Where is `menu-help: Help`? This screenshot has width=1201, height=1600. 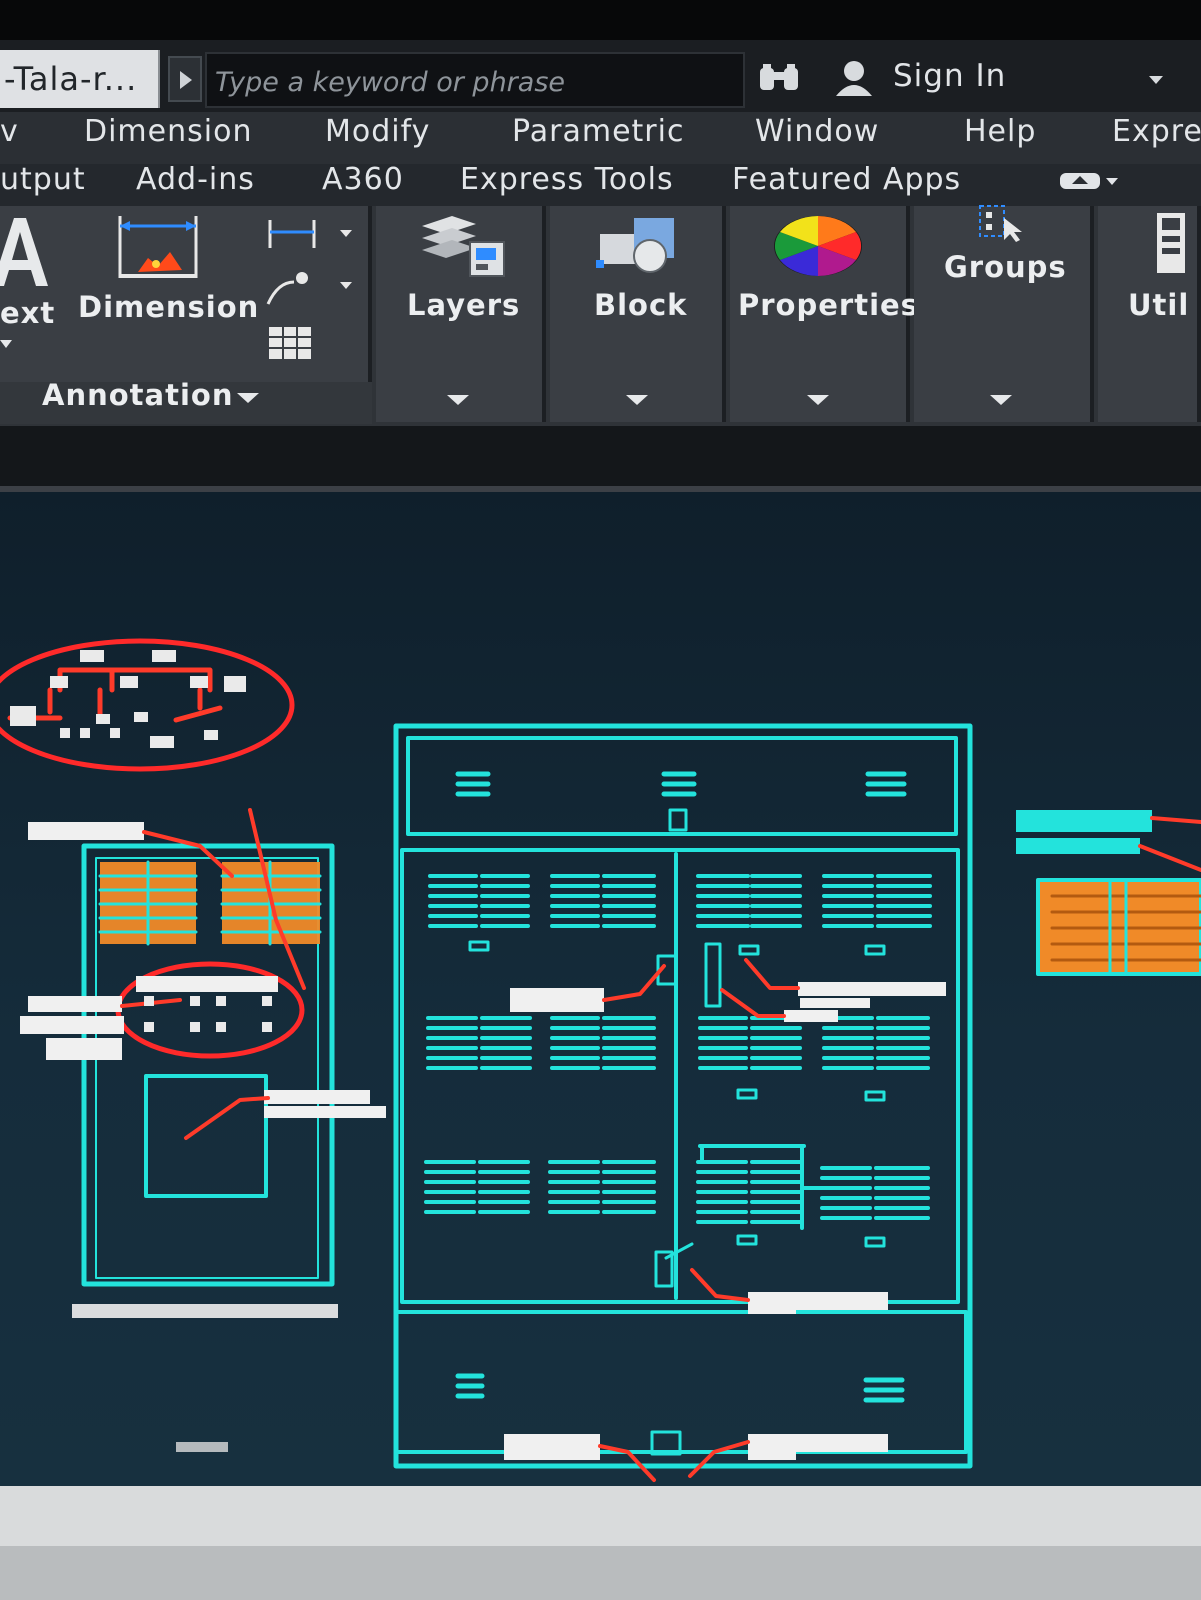
menu-help: Help is located at coordinates (1000, 131).